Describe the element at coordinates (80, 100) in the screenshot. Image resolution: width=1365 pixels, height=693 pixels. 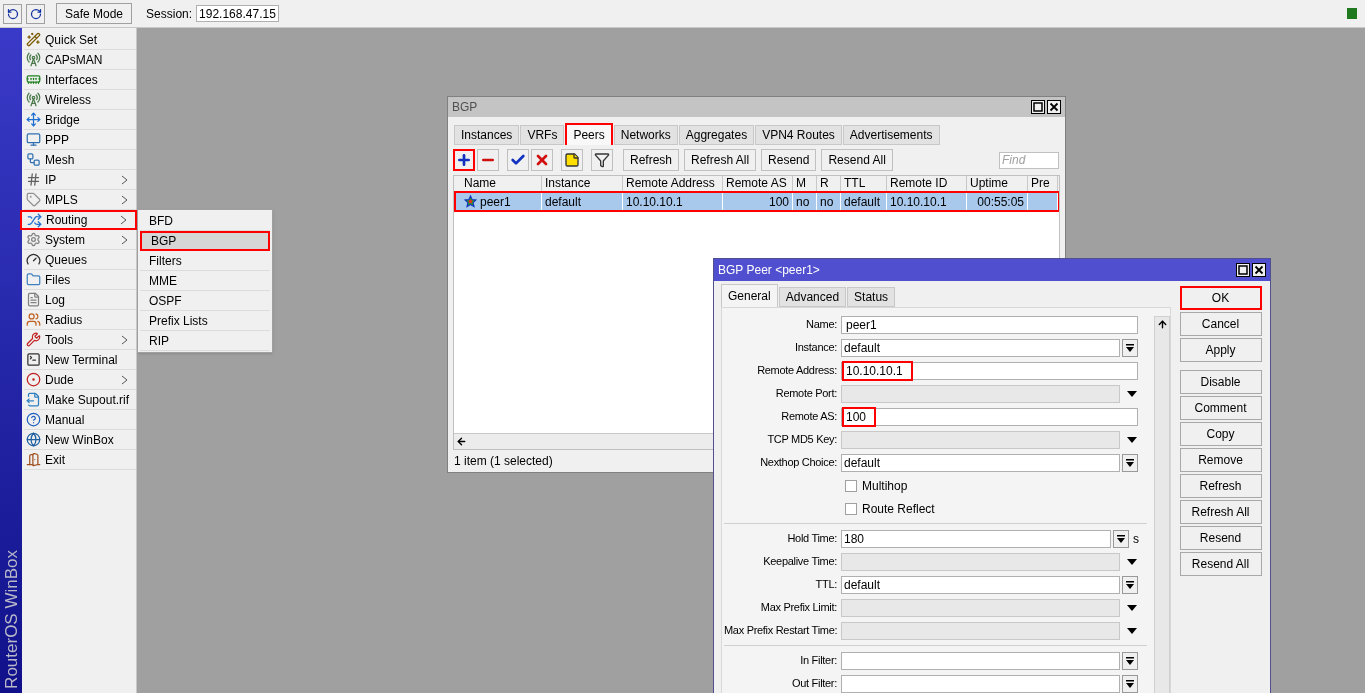
I see `sidebar-item: Wireless` at that location.